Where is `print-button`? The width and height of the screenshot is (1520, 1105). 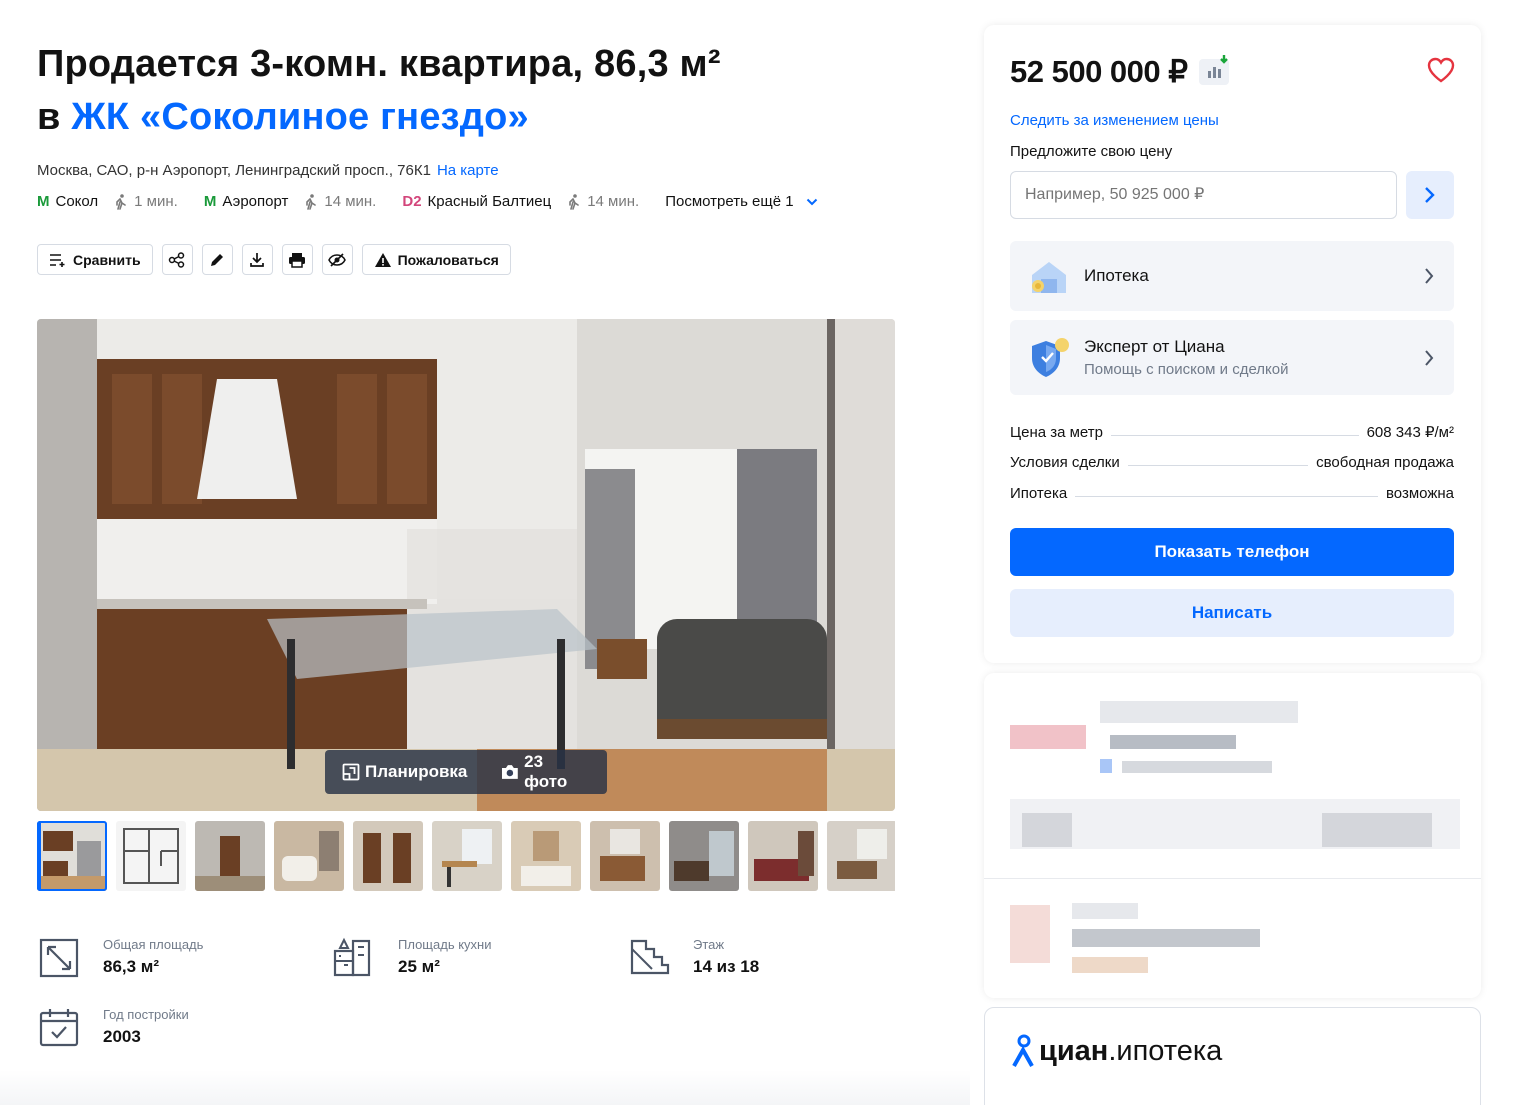
print-button is located at coordinates (297, 259).